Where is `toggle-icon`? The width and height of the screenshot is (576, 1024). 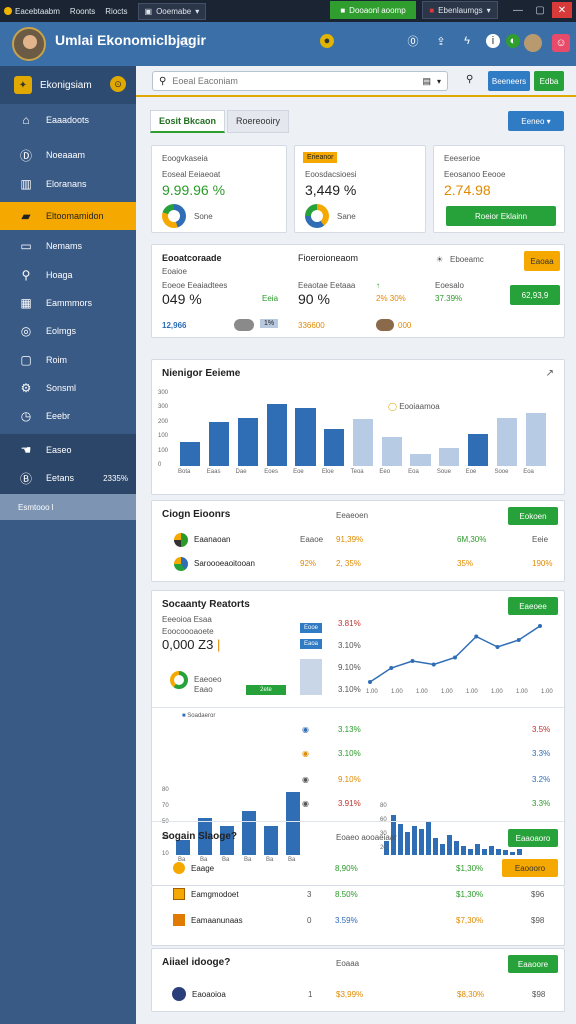 toggle-icon is located at coordinates (244, 325).